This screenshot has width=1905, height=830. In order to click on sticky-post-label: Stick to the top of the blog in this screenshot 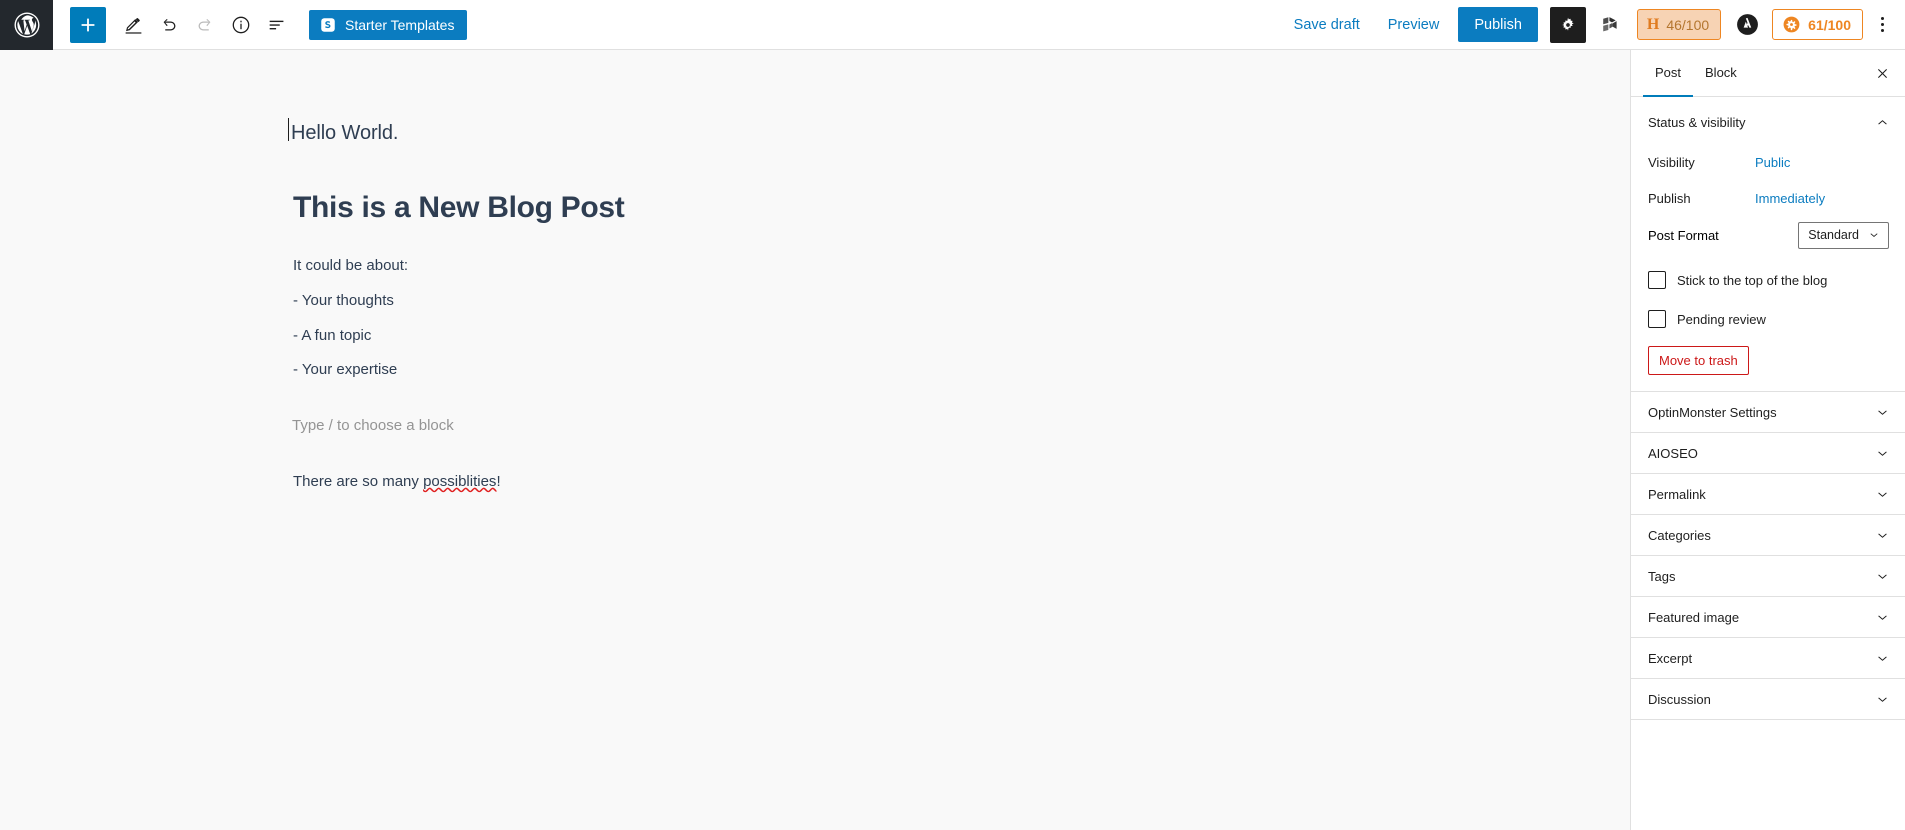, I will do `click(1752, 280)`.